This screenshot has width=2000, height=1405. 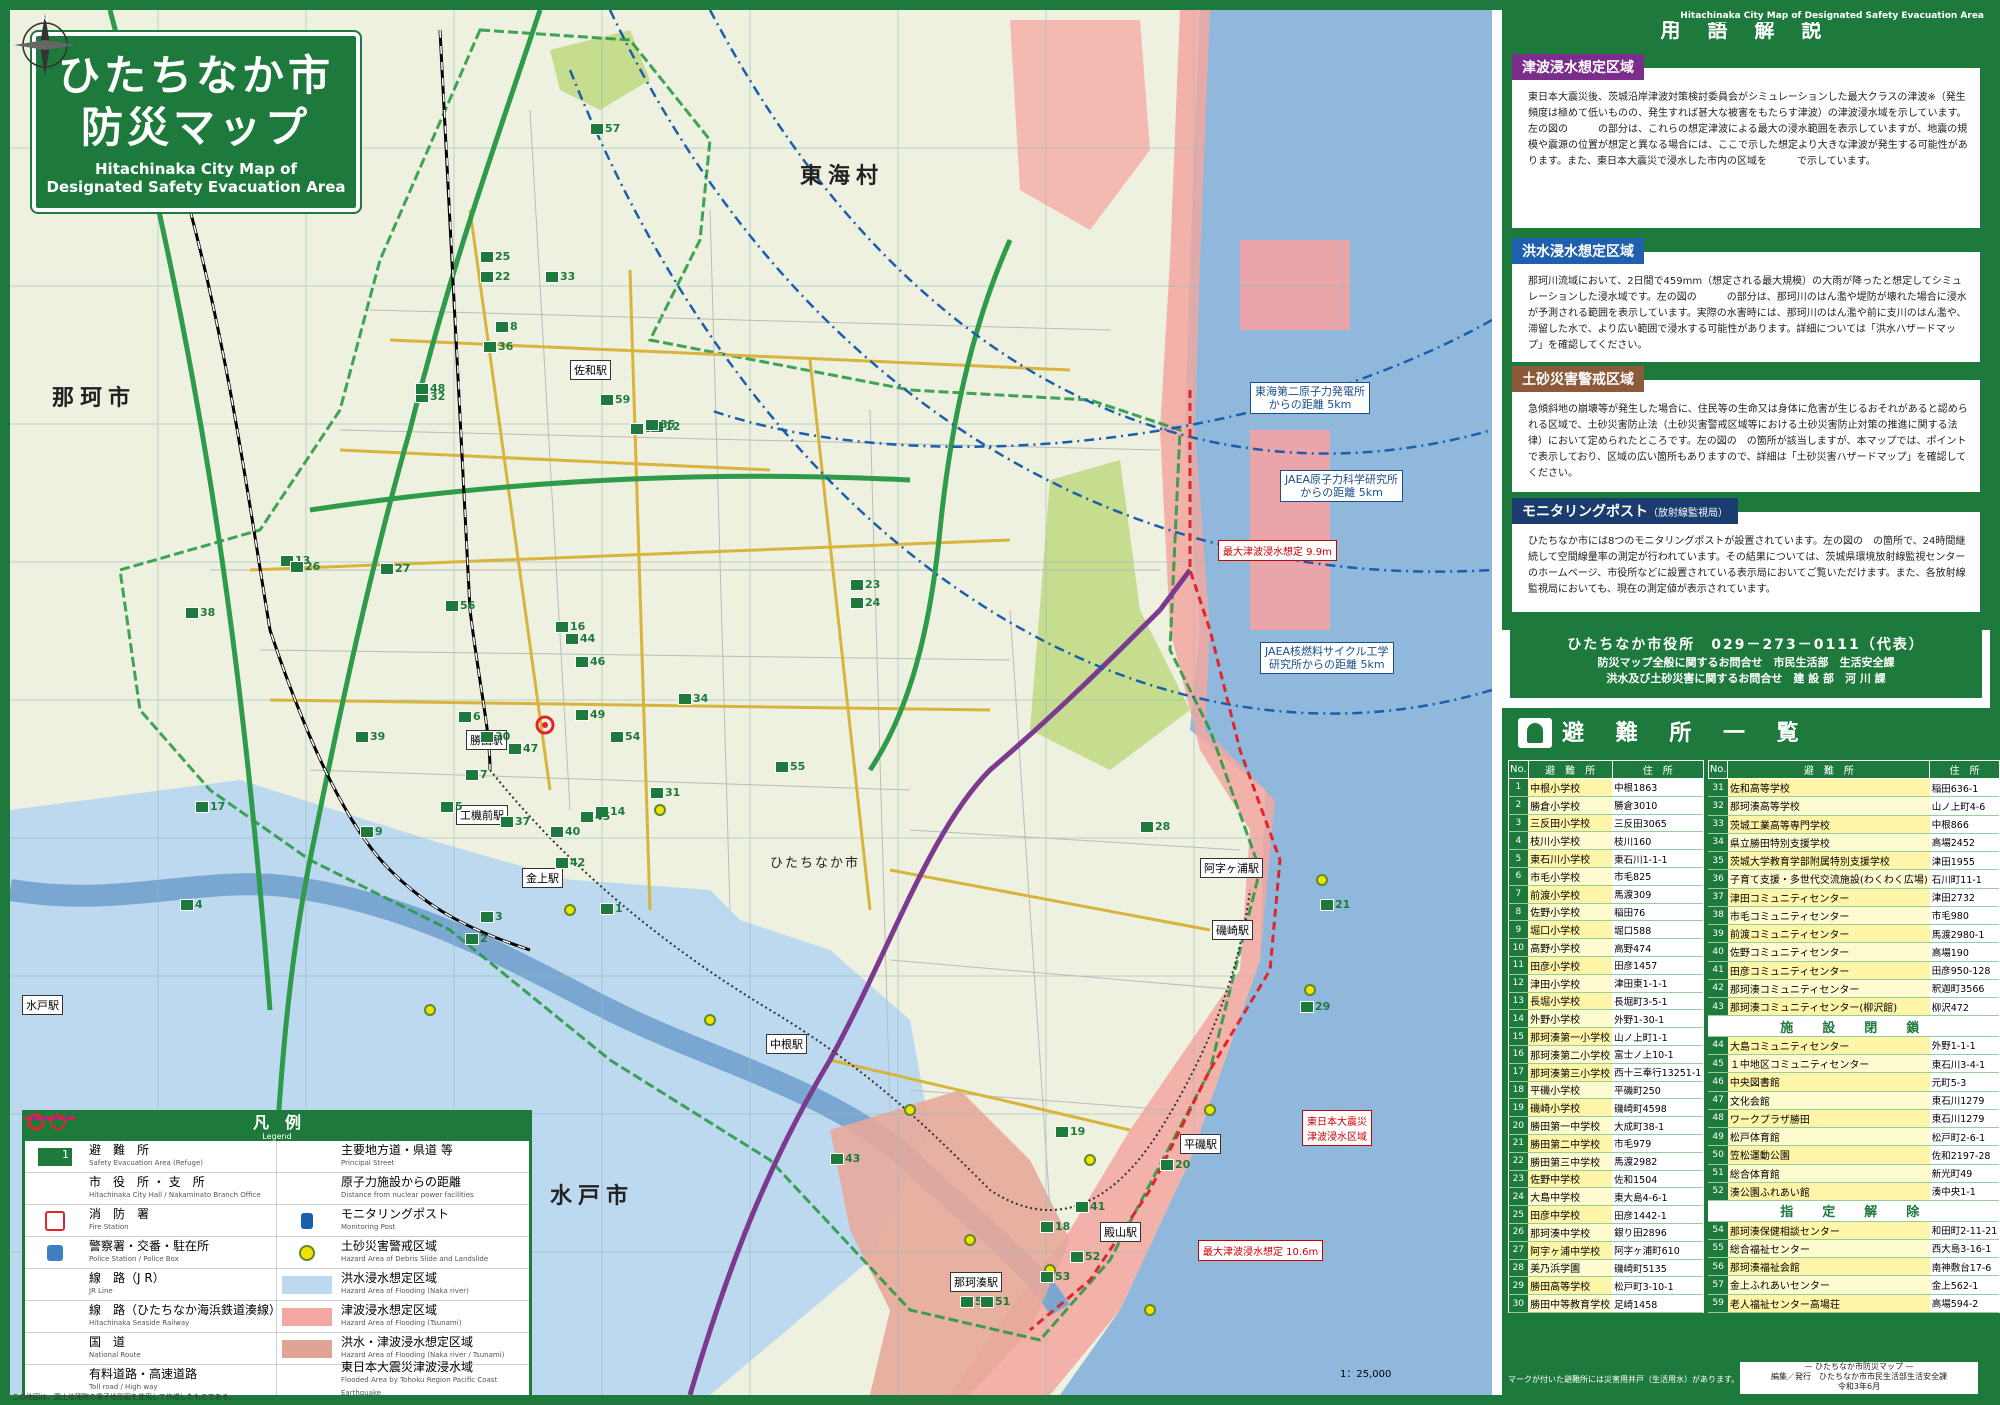 I want to click on shelter-marker: 4, so click(x=191, y=904).